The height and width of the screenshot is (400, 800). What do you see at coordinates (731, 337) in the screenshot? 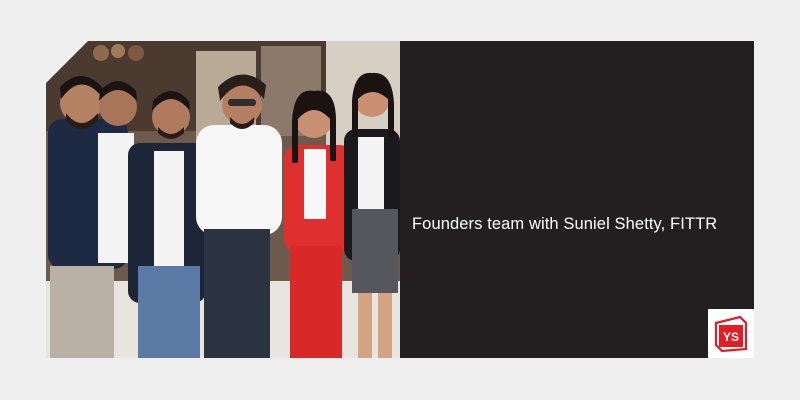
I see `ys-logo-text: YS` at bounding box center [731, 337].